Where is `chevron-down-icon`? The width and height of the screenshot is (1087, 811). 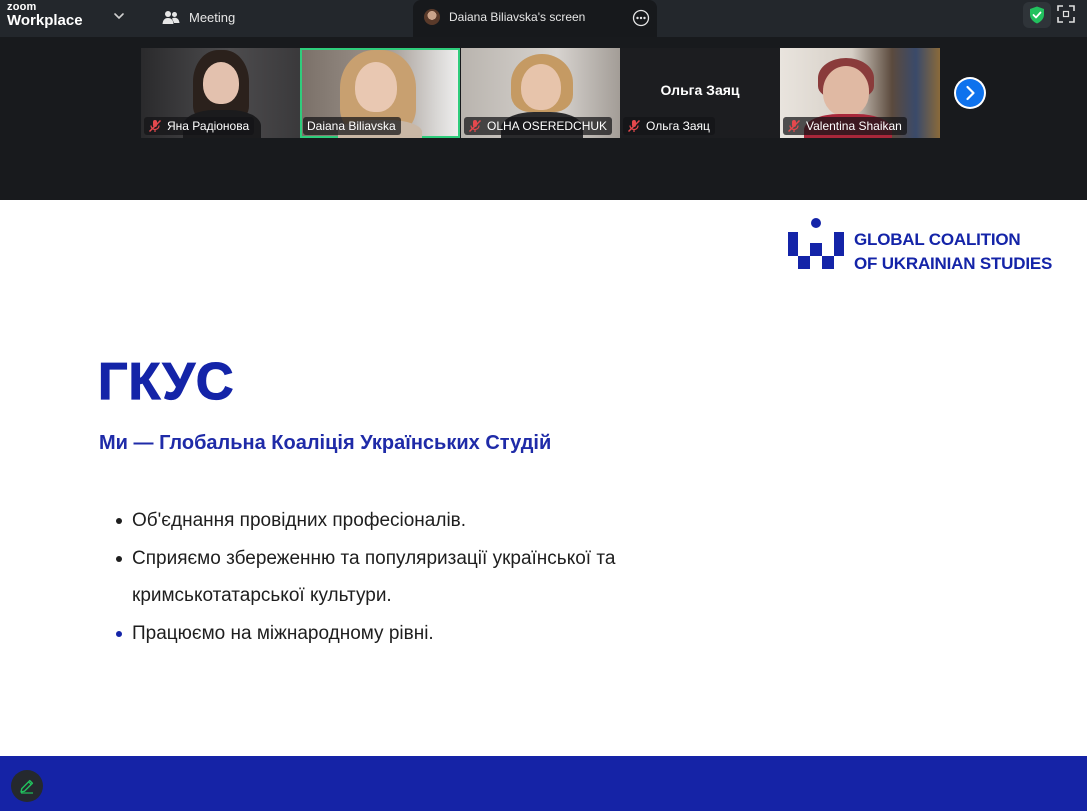
chevron-down-icon is located at coordinates (119, 16).